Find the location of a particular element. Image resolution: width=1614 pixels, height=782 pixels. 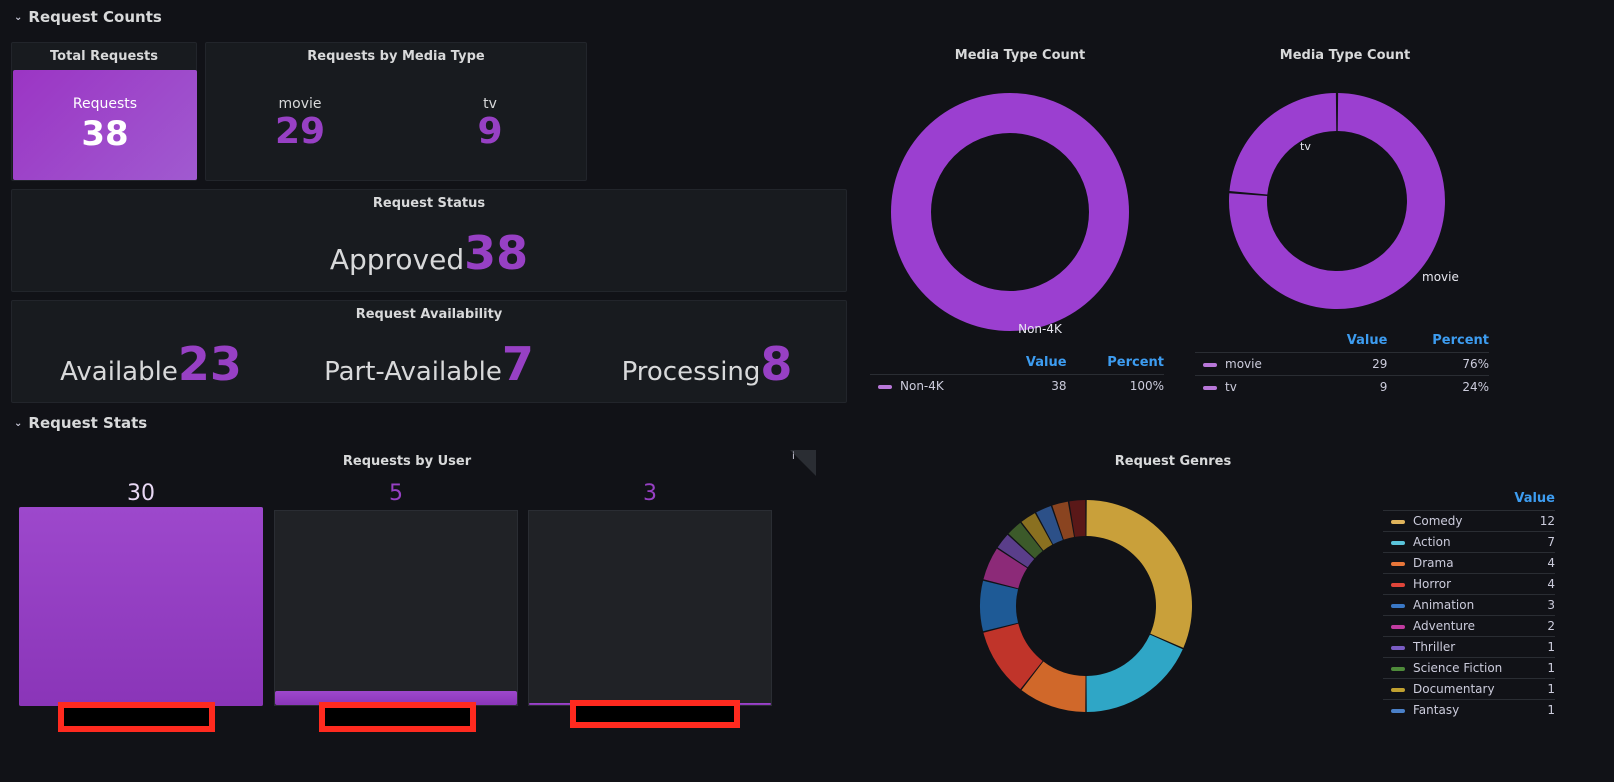

row-request-counts: ⌄ Request Counts is located at coordinates (88, 17).